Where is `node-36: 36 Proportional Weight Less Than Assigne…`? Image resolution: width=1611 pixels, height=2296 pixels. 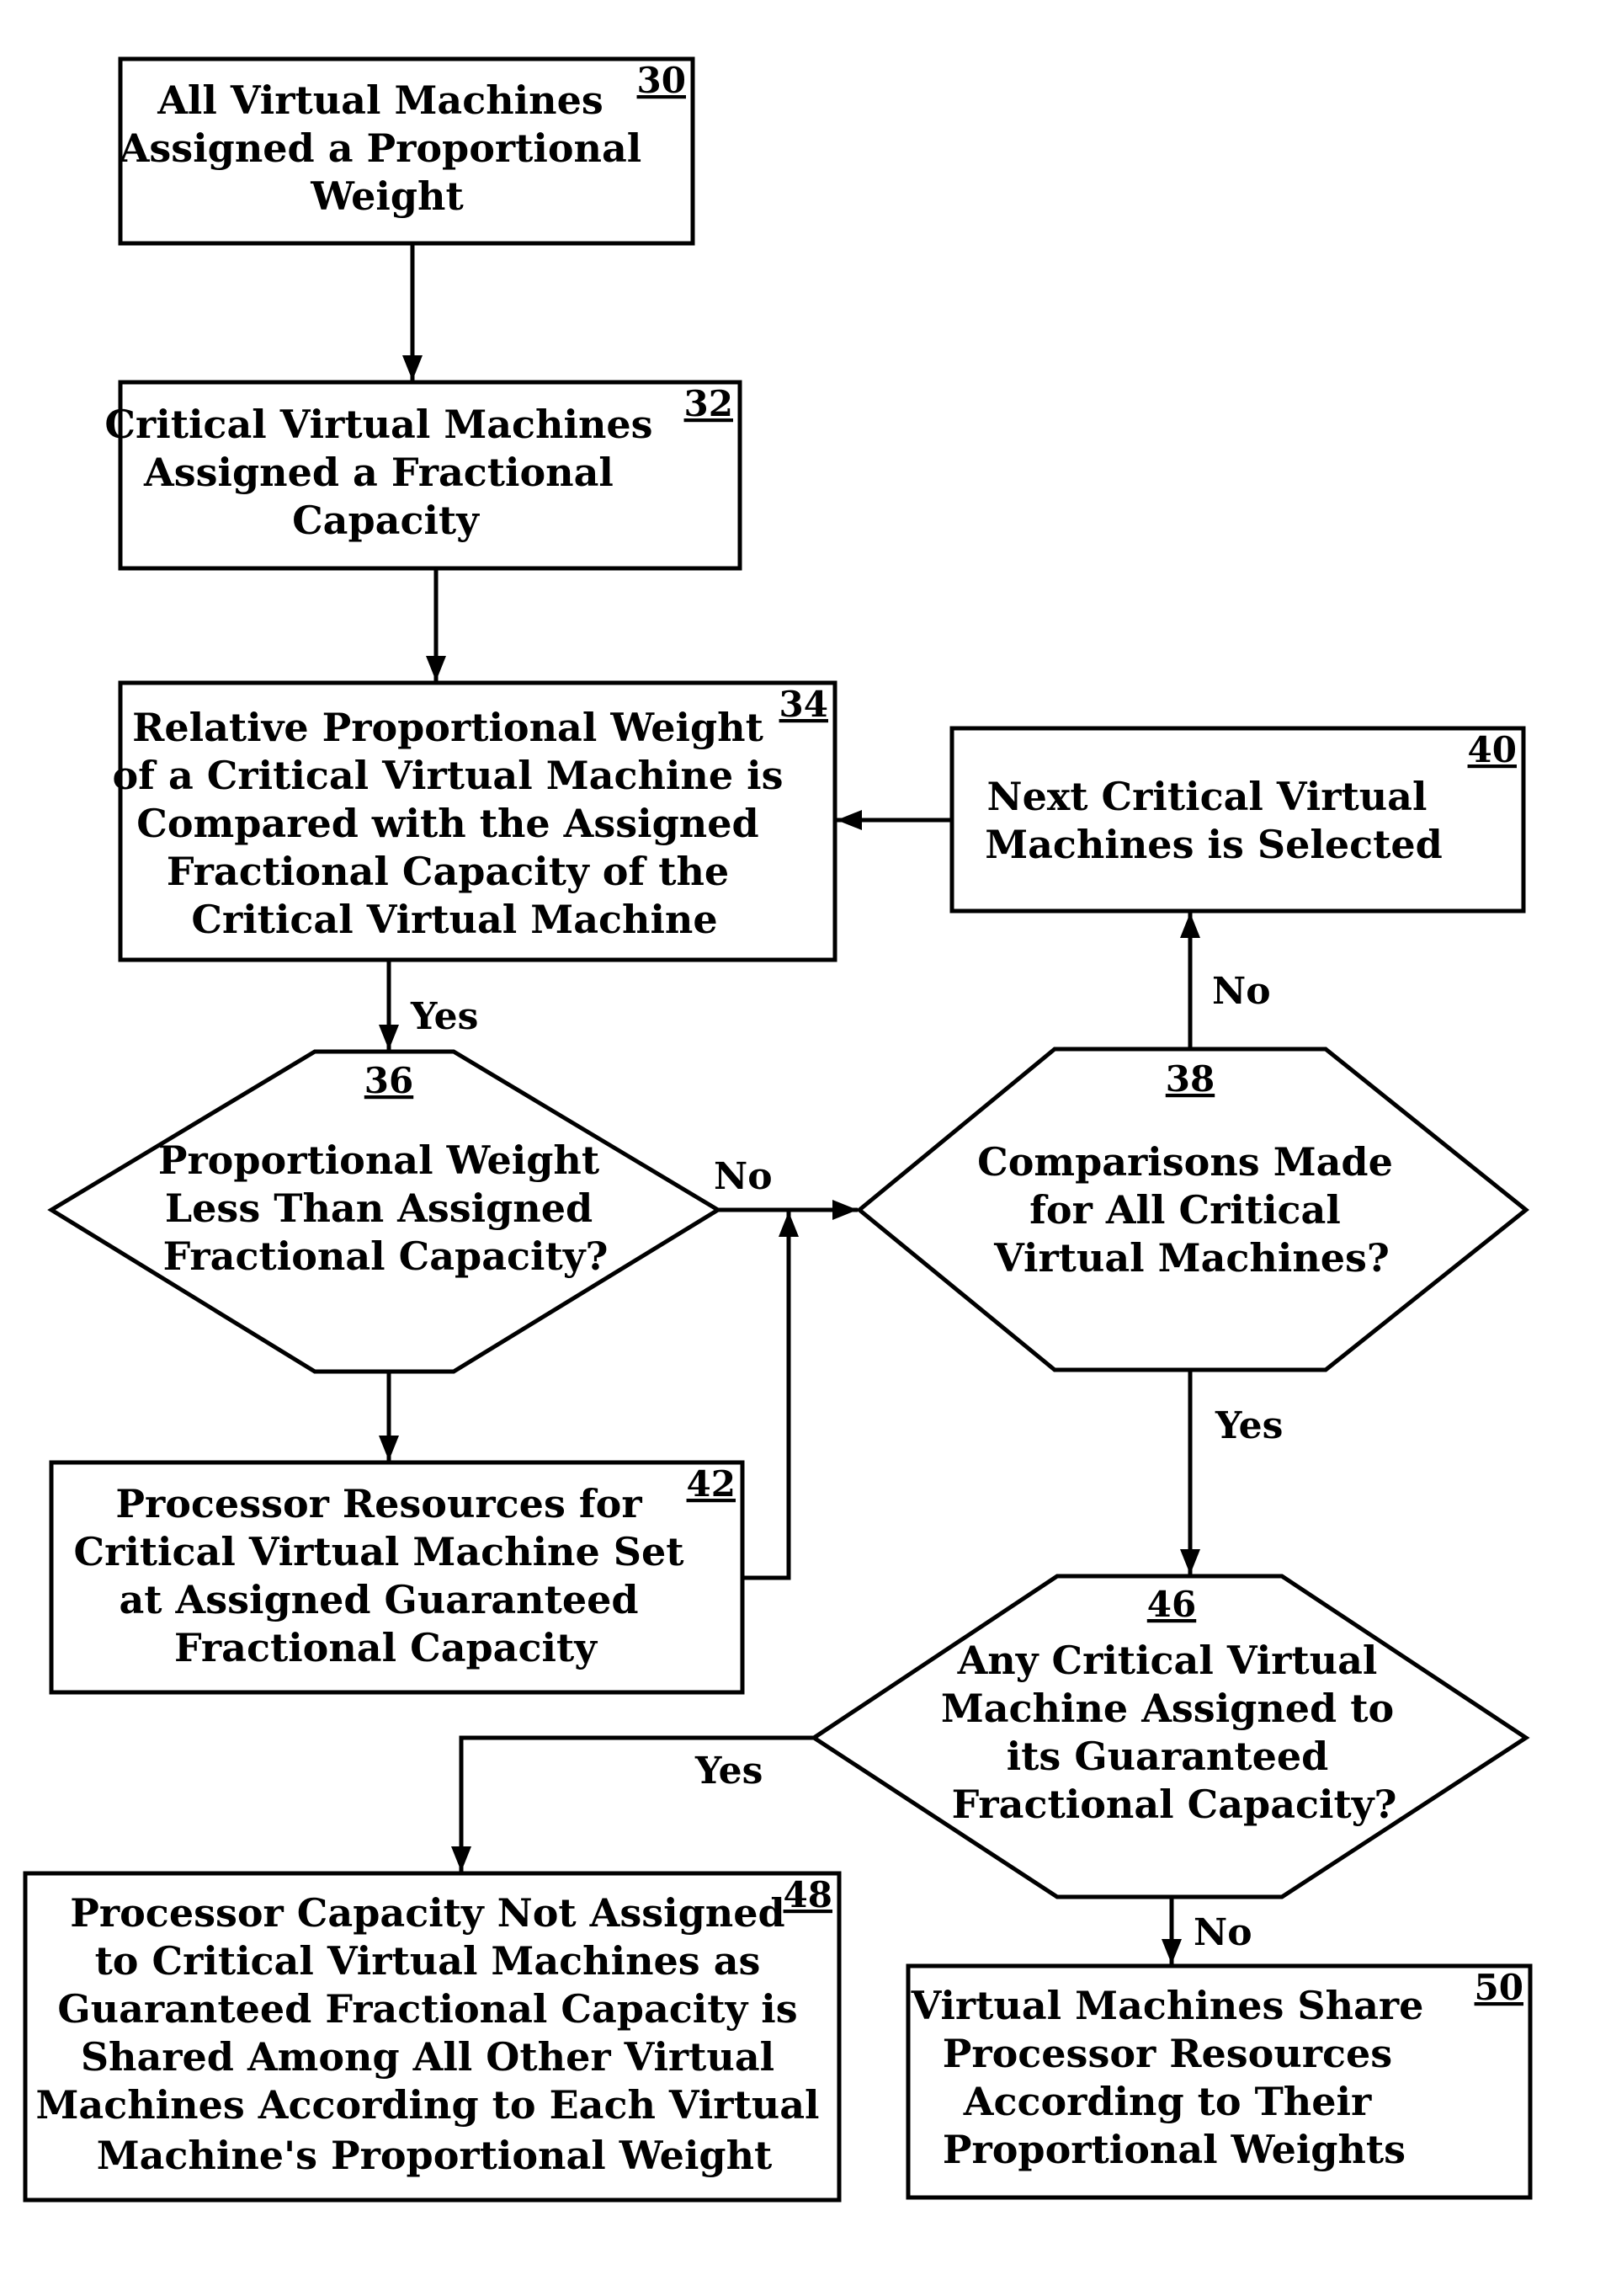
node-36: 36 Proportional Weight Less Than Assigne… is located at coordinates (384, 1211).